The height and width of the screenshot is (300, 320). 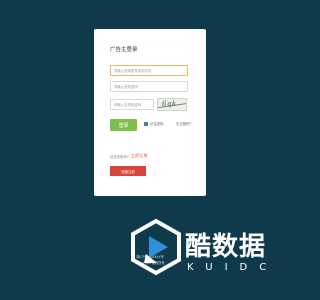 What do you see at coordinates (128, 171) in the screenshot?
I see `quick-register-button: 快速注册` at bounding box center [128, 171].